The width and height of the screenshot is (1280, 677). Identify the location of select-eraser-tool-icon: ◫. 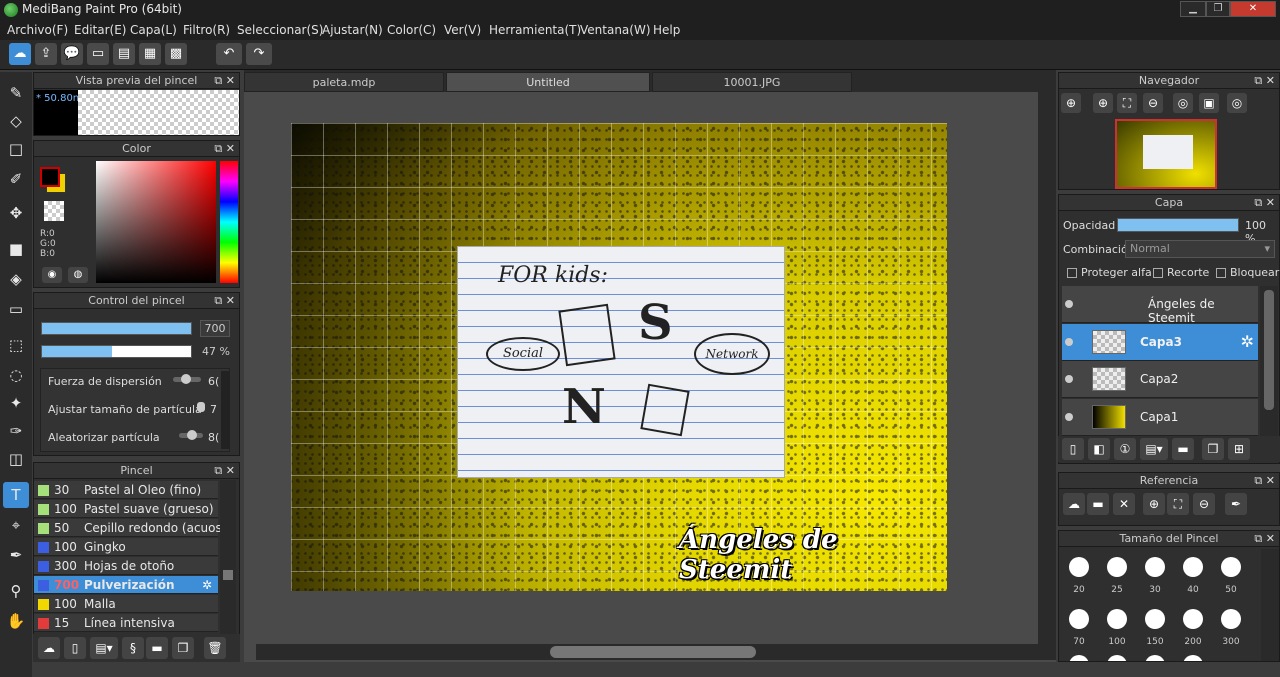
(16, 459).